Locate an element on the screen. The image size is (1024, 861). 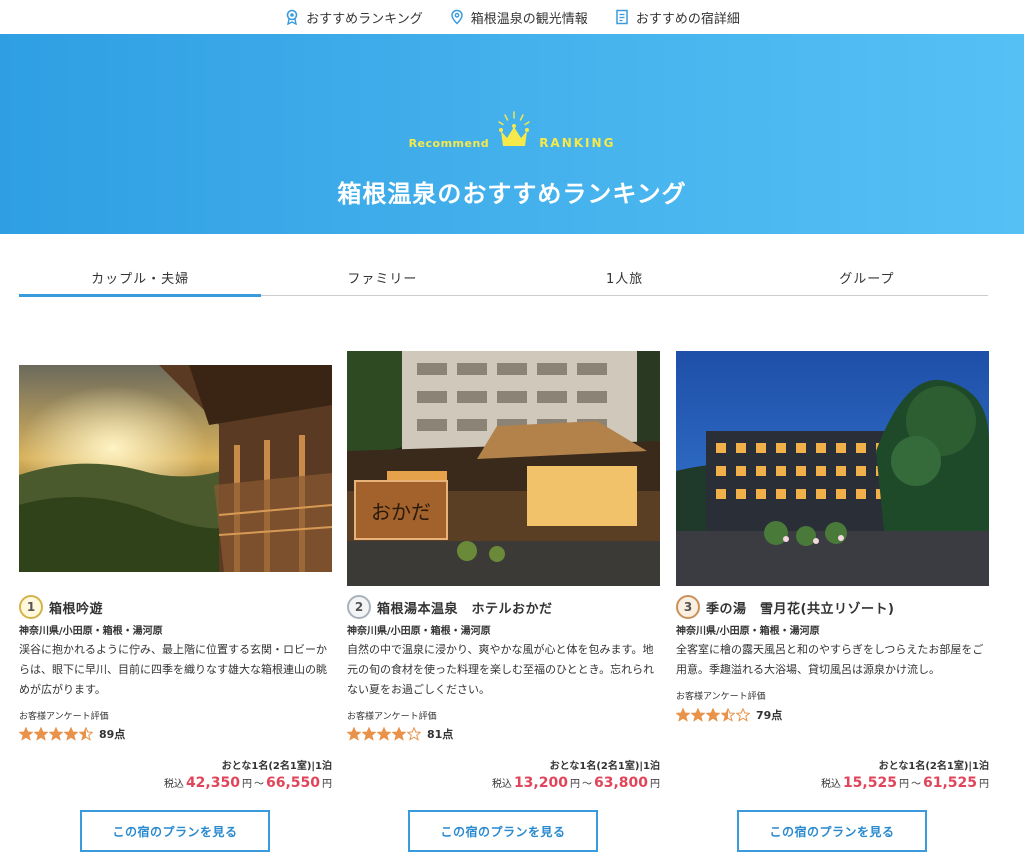
tab-couple: カップル・夫婦 is located at coordinates (140, 279).